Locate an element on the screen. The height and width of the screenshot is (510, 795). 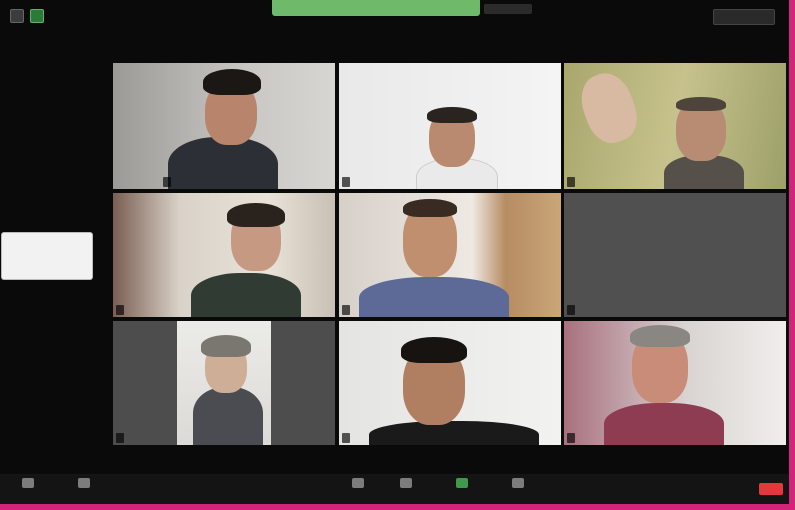
meeting-toolbar is located at coordinates (394, 489).